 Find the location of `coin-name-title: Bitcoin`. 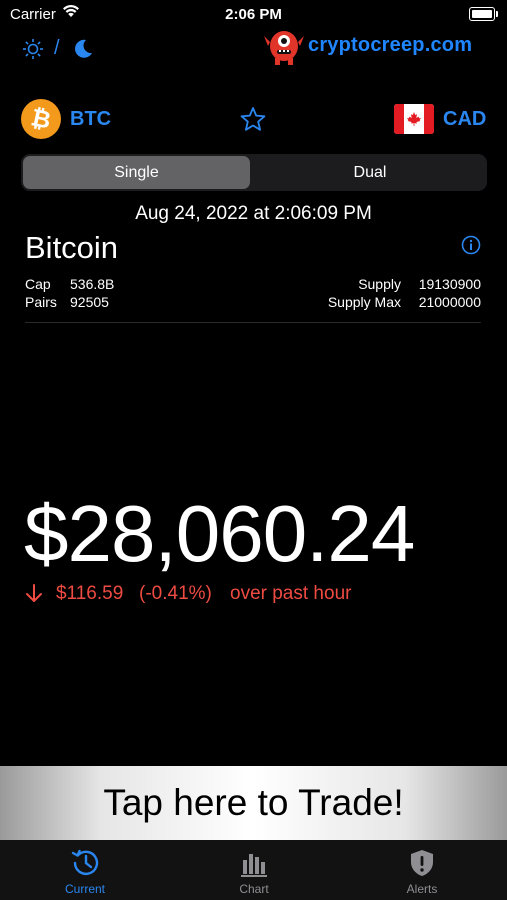

coin-name-title: Bitcoin is located at coordinates (72, 247).